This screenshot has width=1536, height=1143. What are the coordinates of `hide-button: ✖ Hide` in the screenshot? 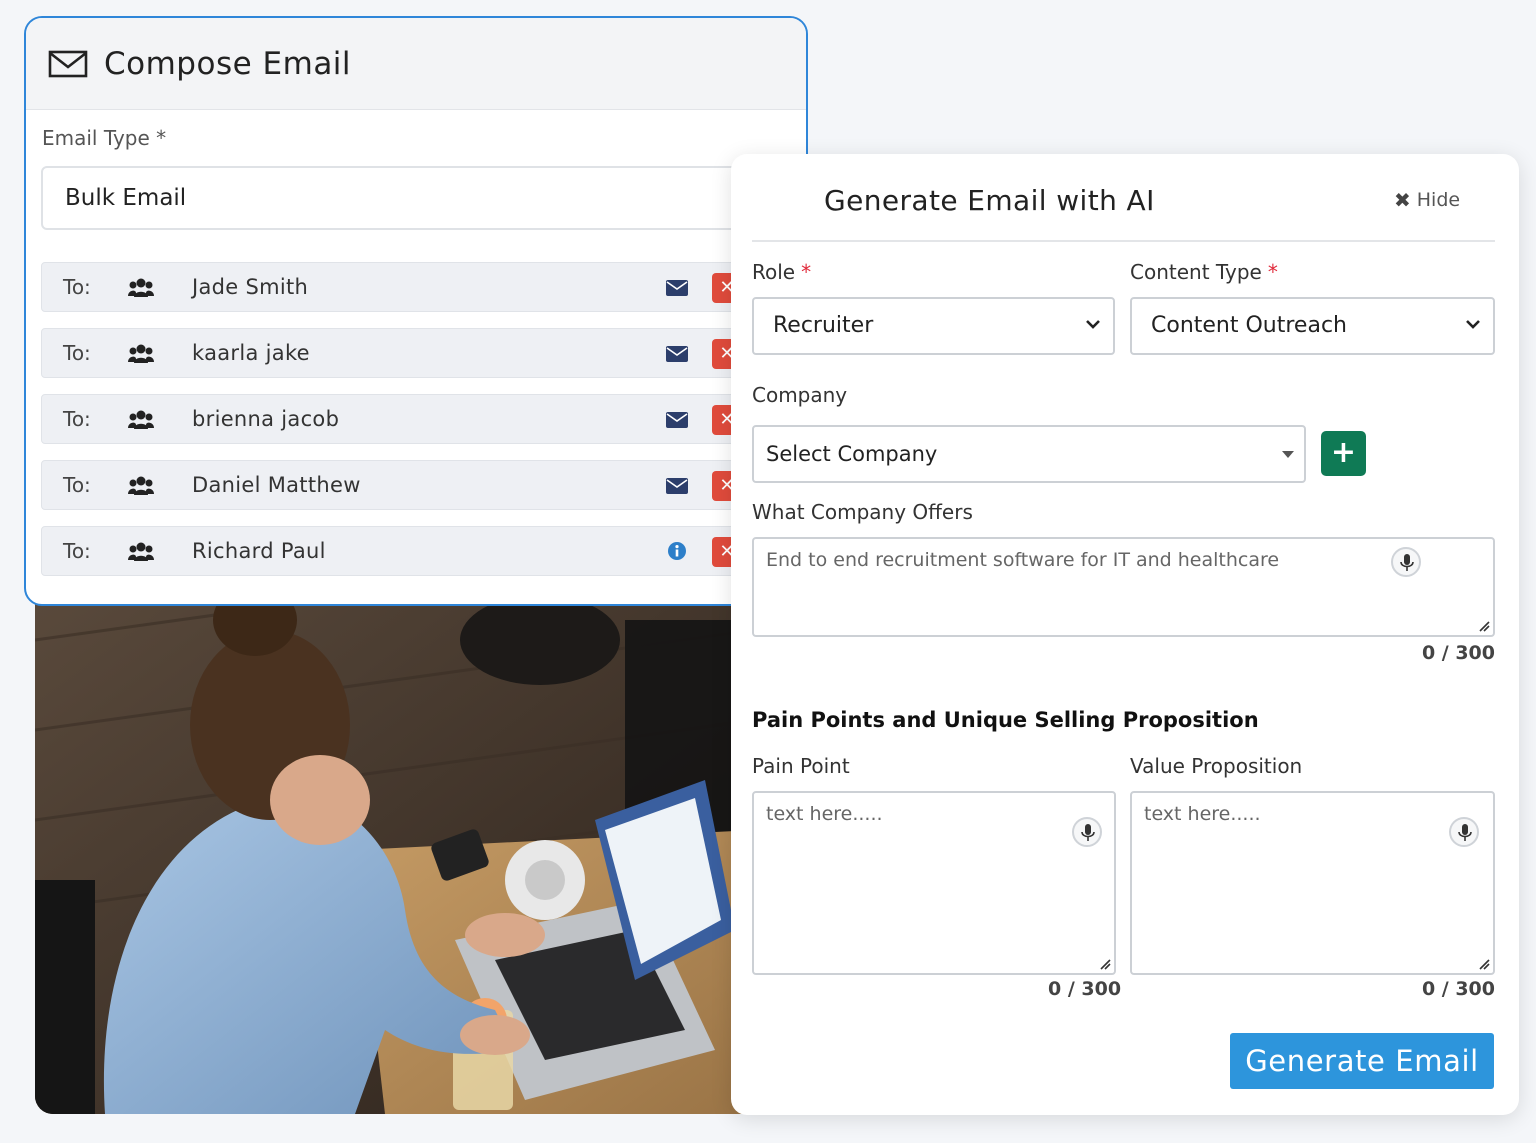 It's located at (1427, 200).